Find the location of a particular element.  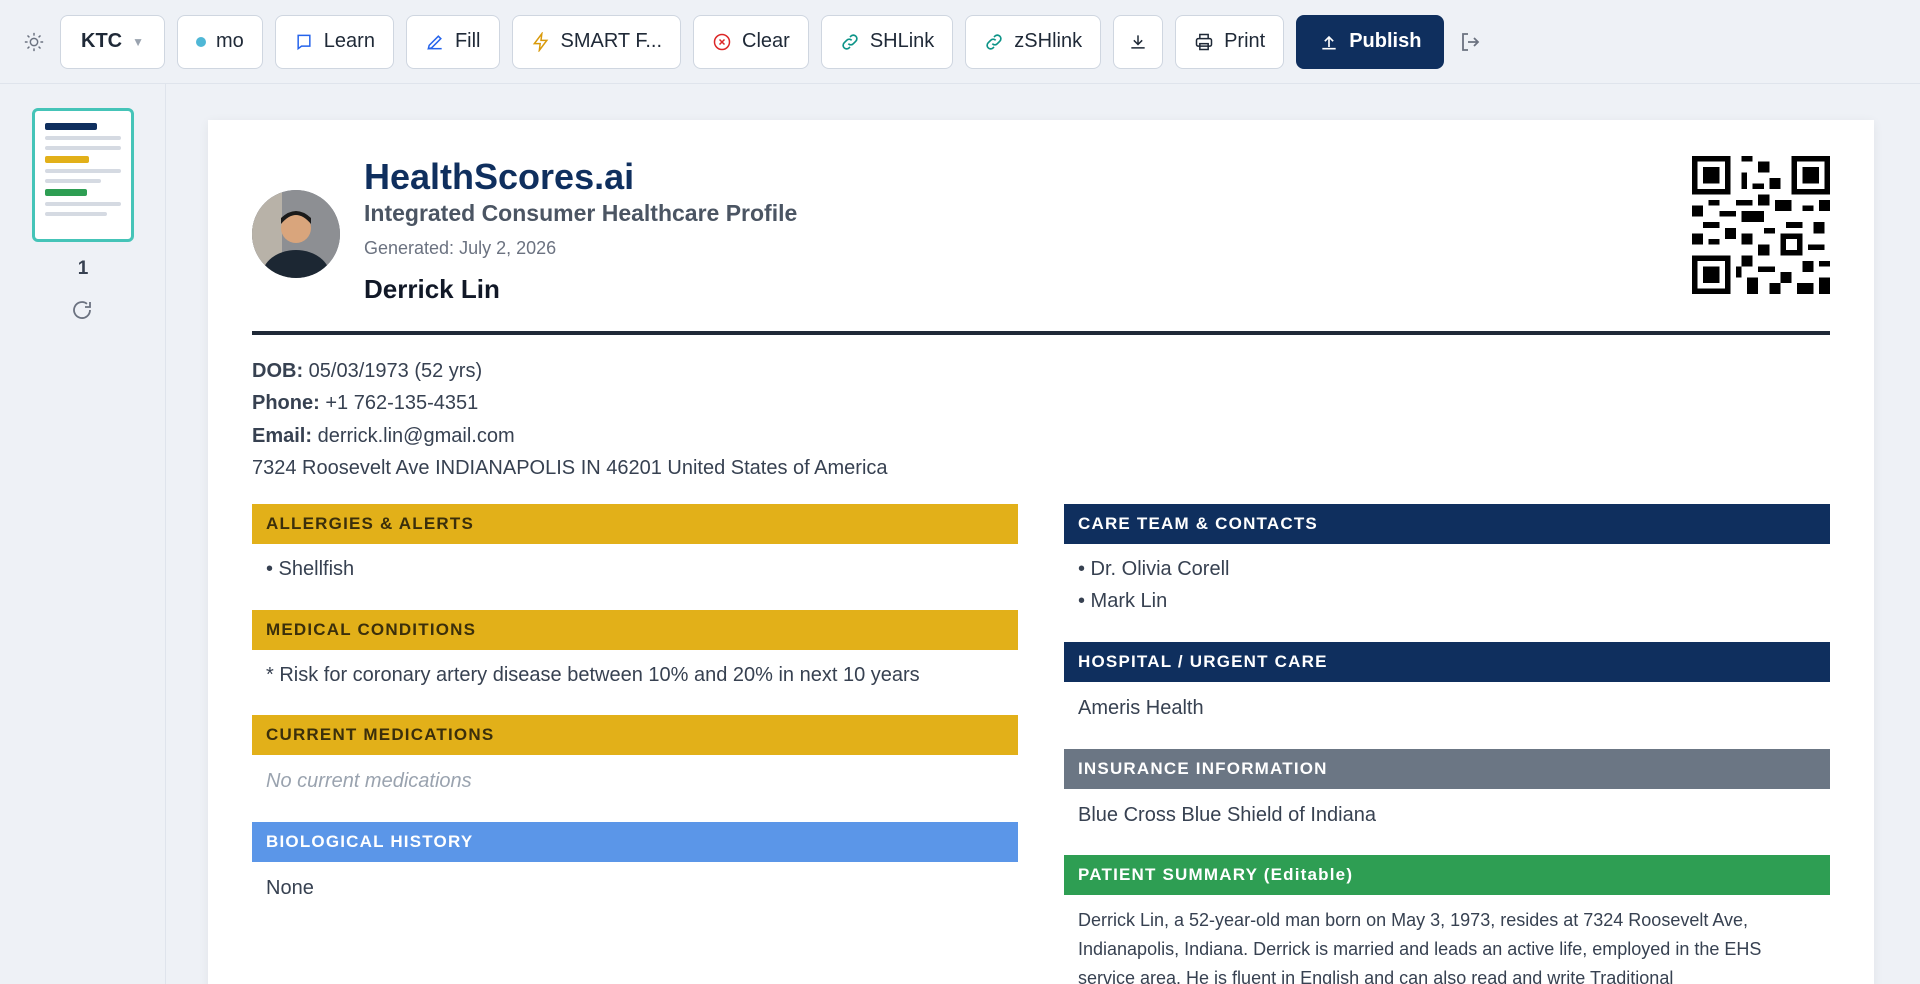

mode-button: mo is located at coordinates (220, 41).